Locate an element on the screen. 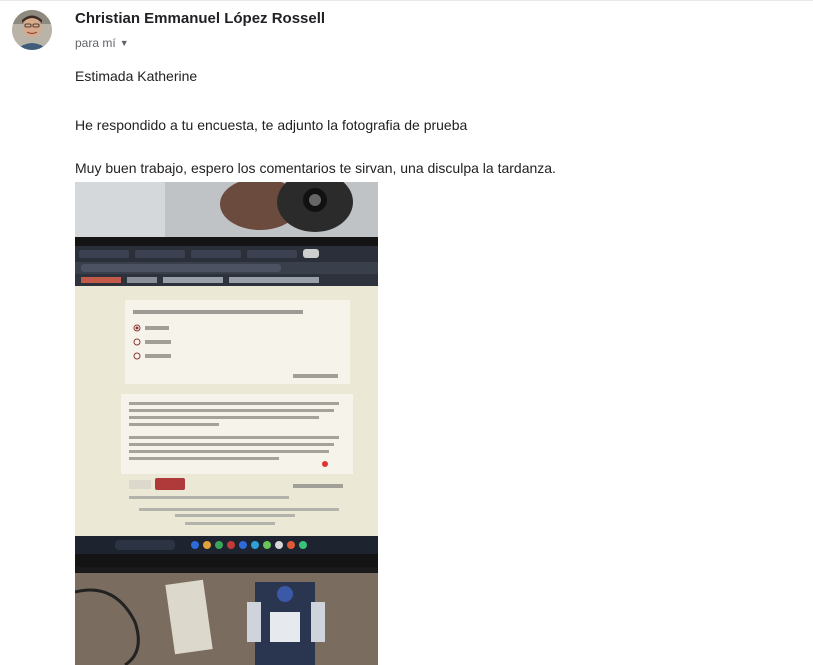  header-divider is located at coordinates (406, 0).